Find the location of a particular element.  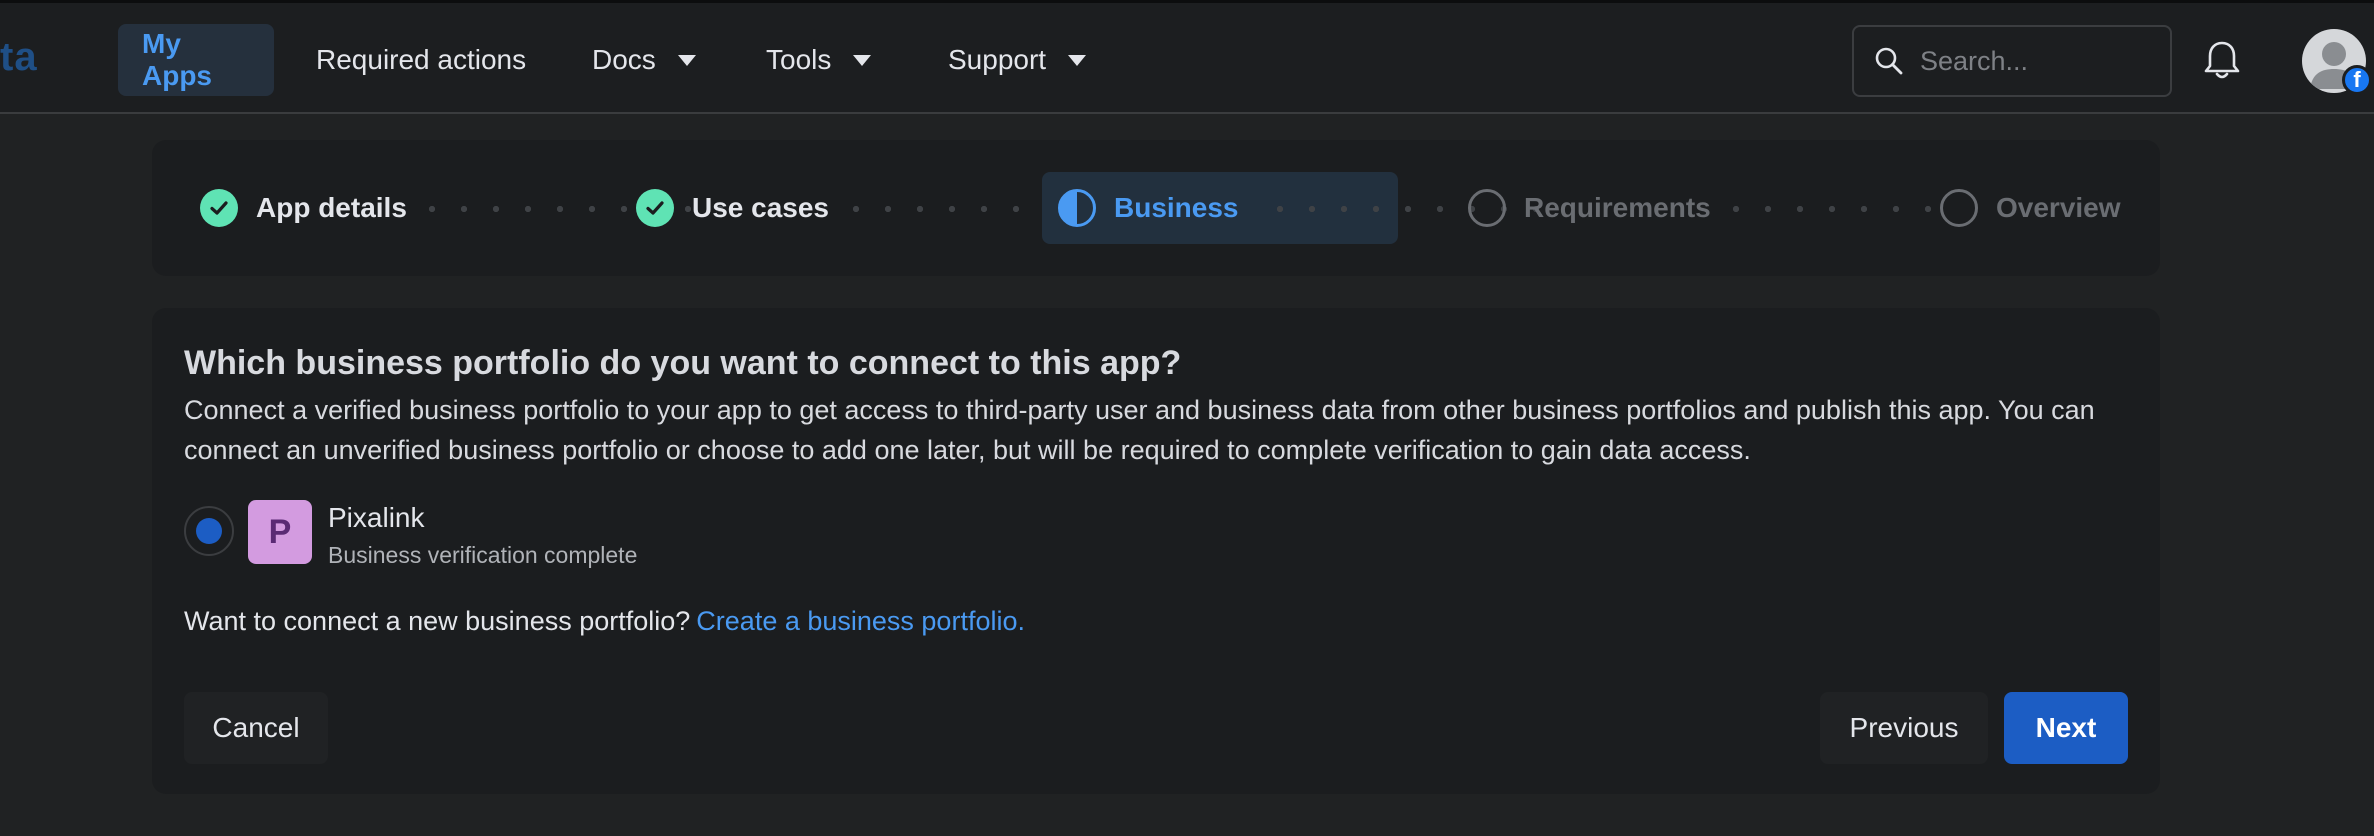

nav-docs: Docs is located at coordinates (644, 60).